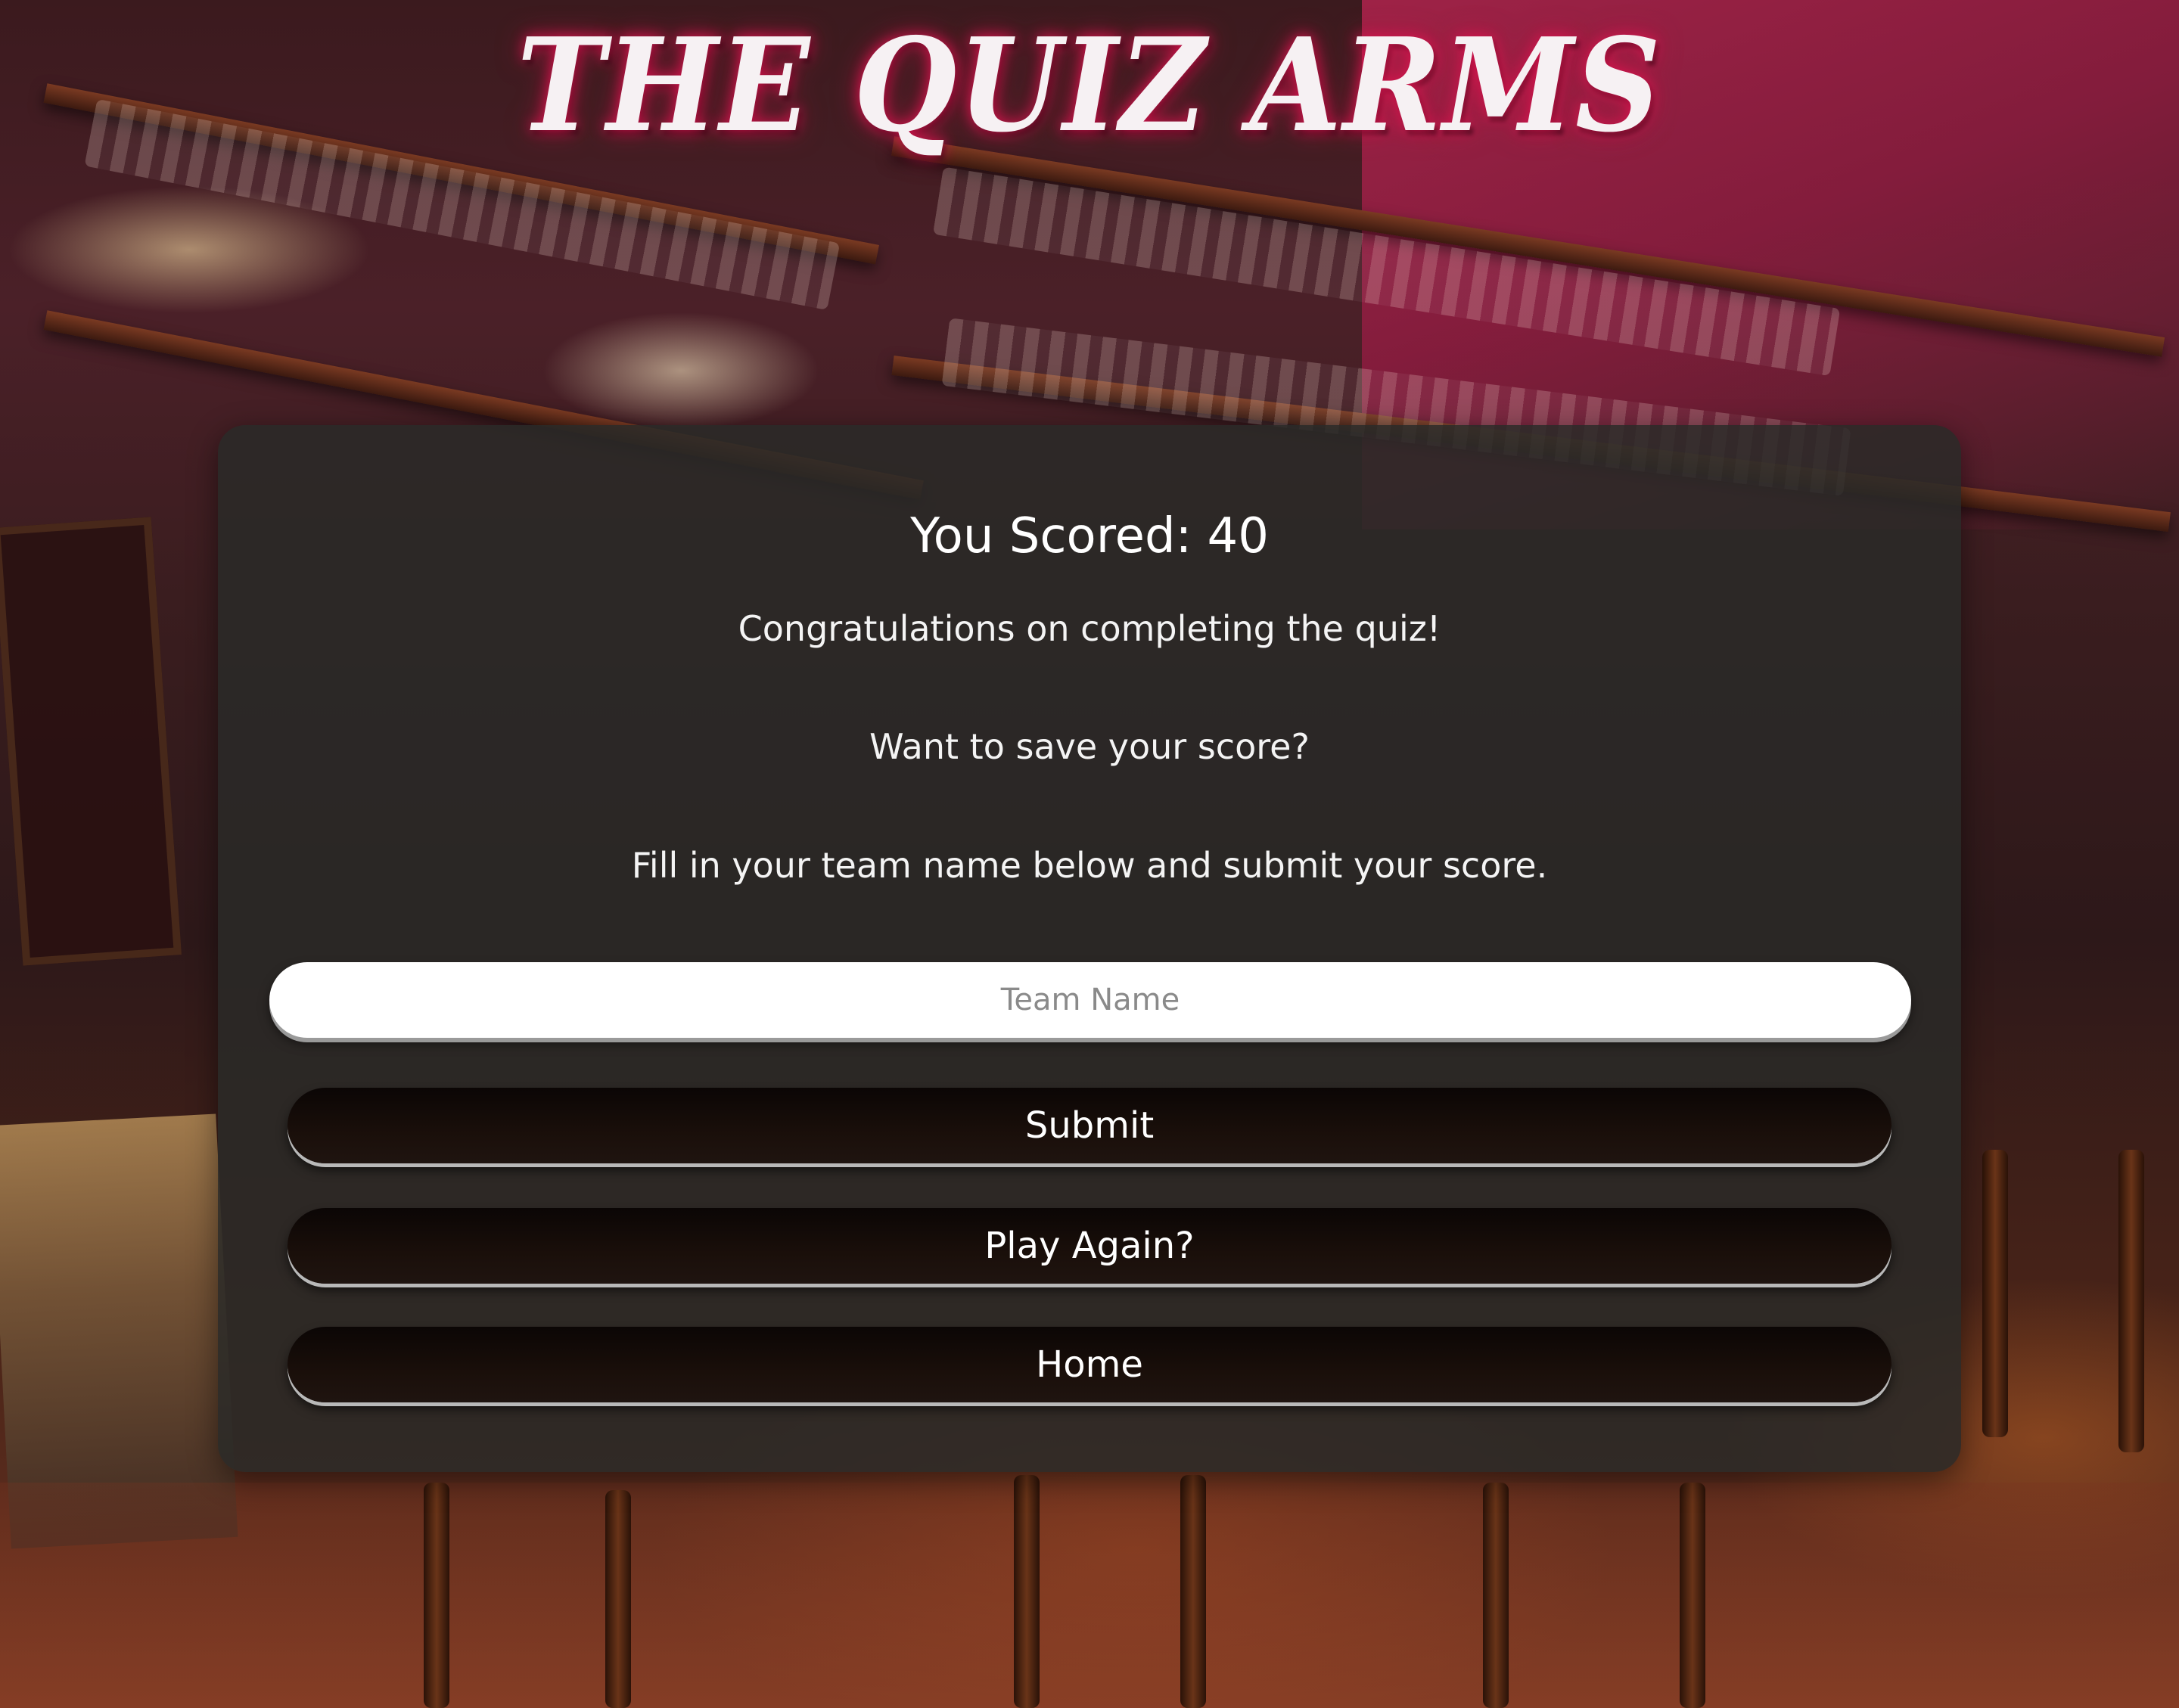 This screenshot has height=1708, width=2179. What do you see at coordinates (1089, 746) in the screenshot?
I see `save-score-prompt: Want to save your score?` at bounding box center [1089, 746].